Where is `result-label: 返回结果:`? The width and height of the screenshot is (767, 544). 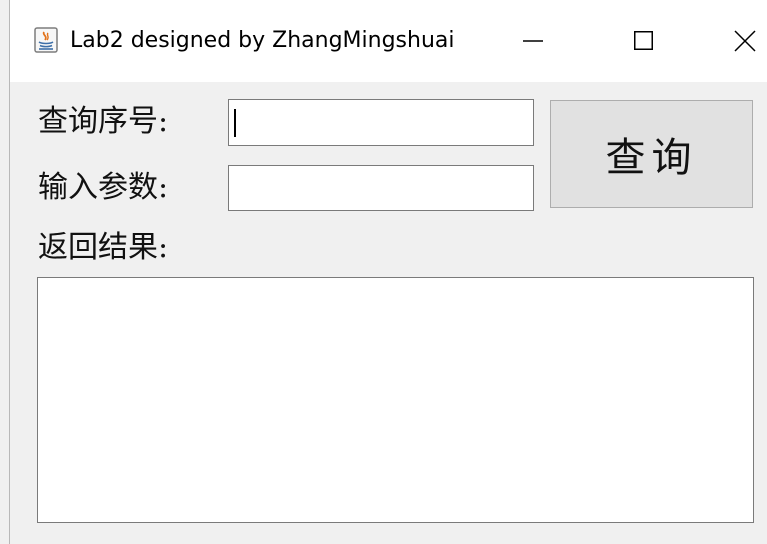 result-label: 返回结果: is located at coordinates (103, 247).